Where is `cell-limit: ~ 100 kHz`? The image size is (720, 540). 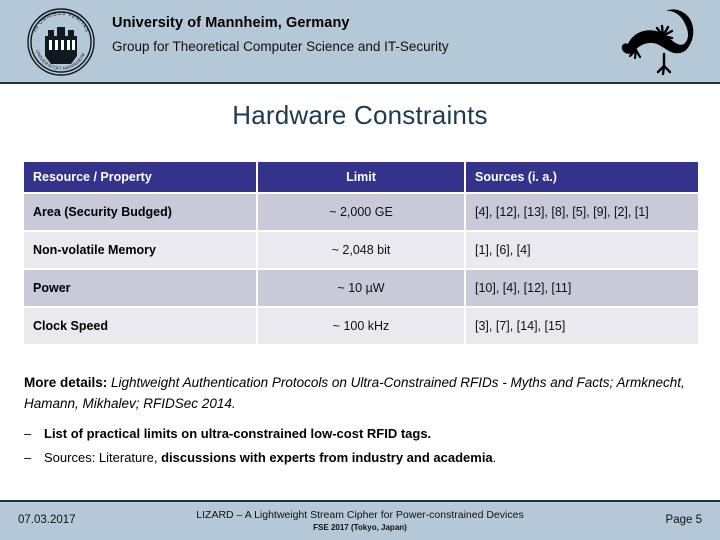
cell-limit: ~ 100 kHz is located at coordinates (361, 326).